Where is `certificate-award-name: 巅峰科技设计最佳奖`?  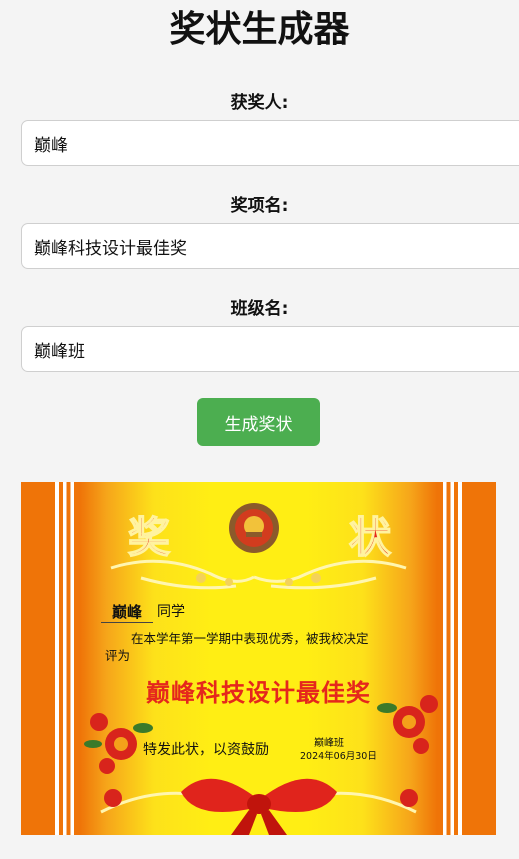
certificate-award-name: 巅峰科技设计最佳奖 is located at coordinates (258, 693).